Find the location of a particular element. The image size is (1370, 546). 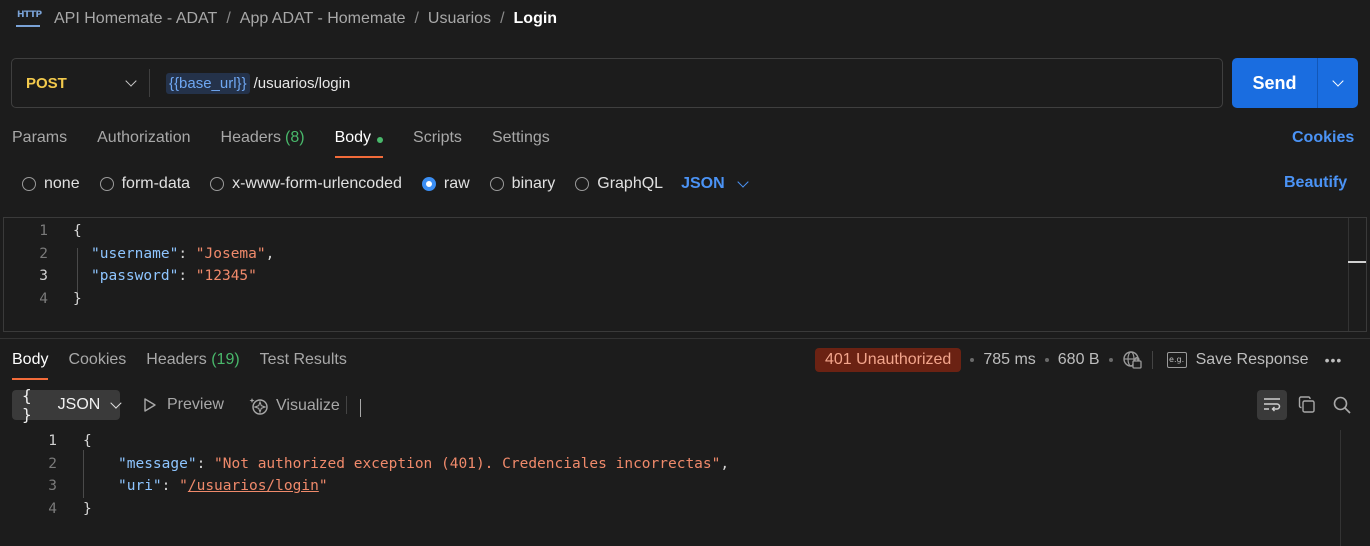

response-size: 680 B is located at coordinates (1079, 360).